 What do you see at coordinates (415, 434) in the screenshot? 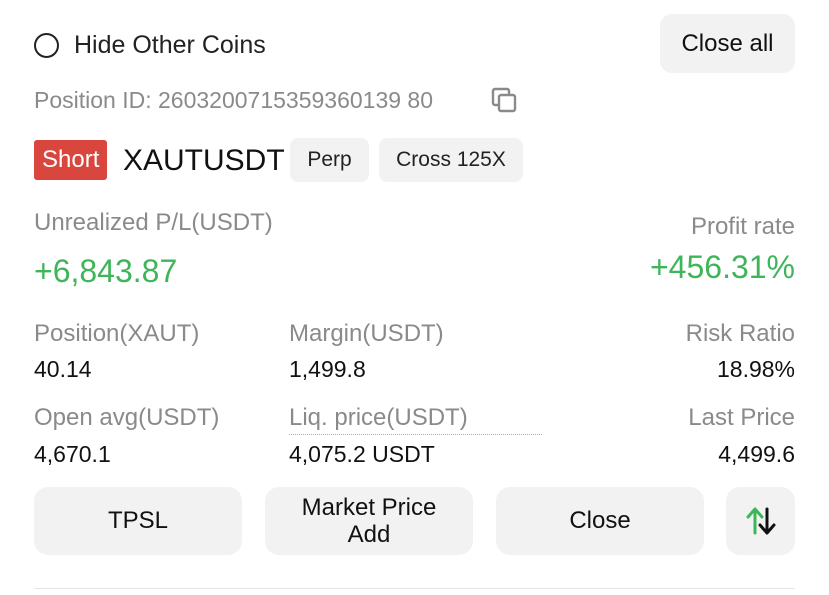
I see `liq-price-underline` at bounding box center [415, 434].